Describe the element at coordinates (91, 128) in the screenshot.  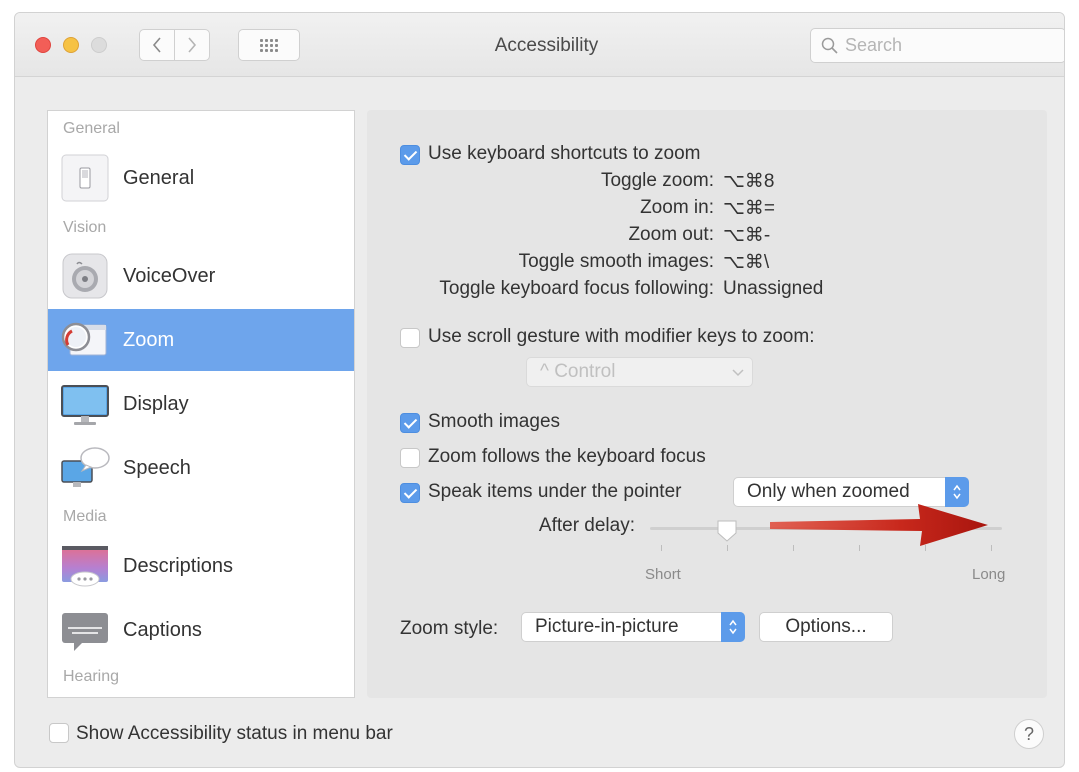
I see `sidebar-heading-general: General` at that location.